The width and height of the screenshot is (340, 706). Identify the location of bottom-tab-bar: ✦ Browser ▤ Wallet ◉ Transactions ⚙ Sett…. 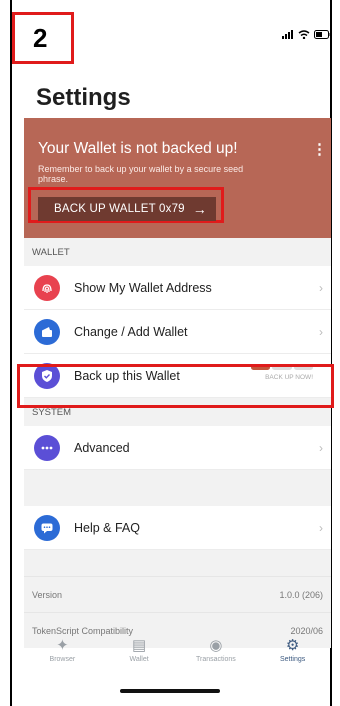
(177, 656).